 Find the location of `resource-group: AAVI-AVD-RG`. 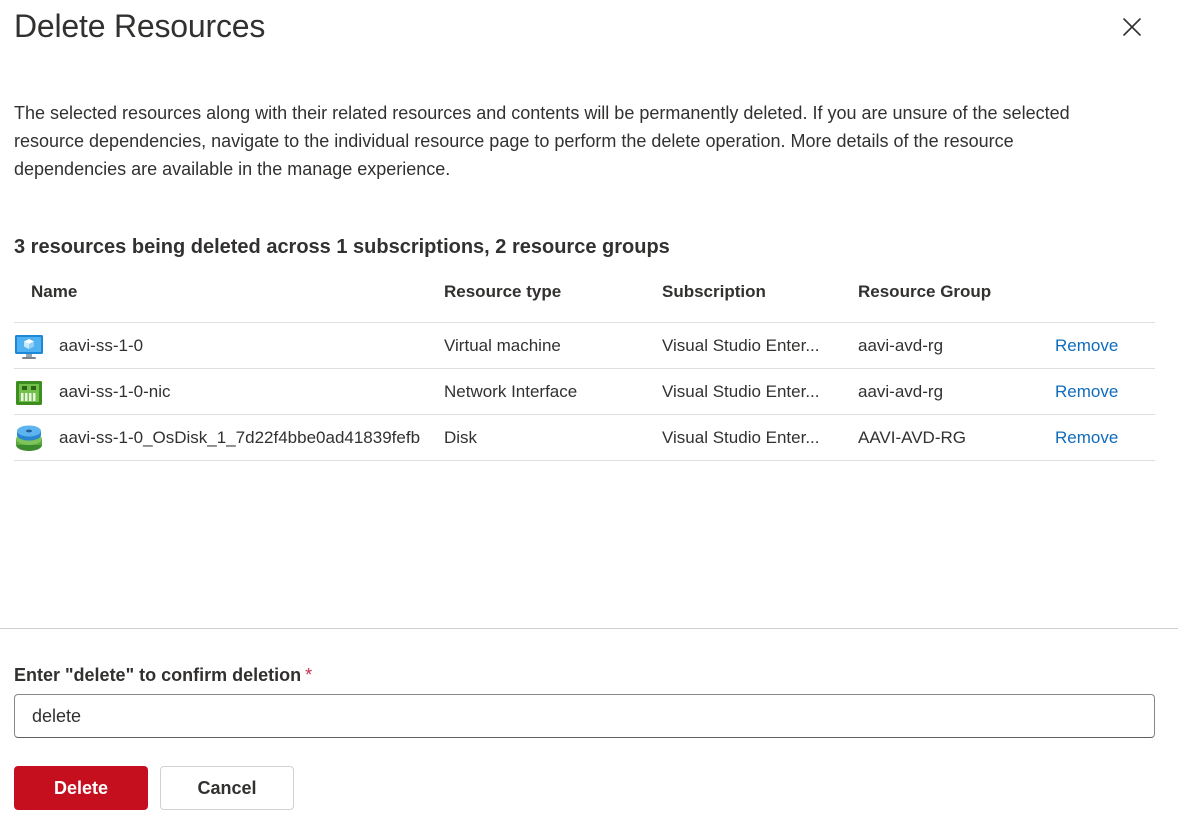

resource-group: AAVI-AVD-RG is located at coordinates (912, 437).